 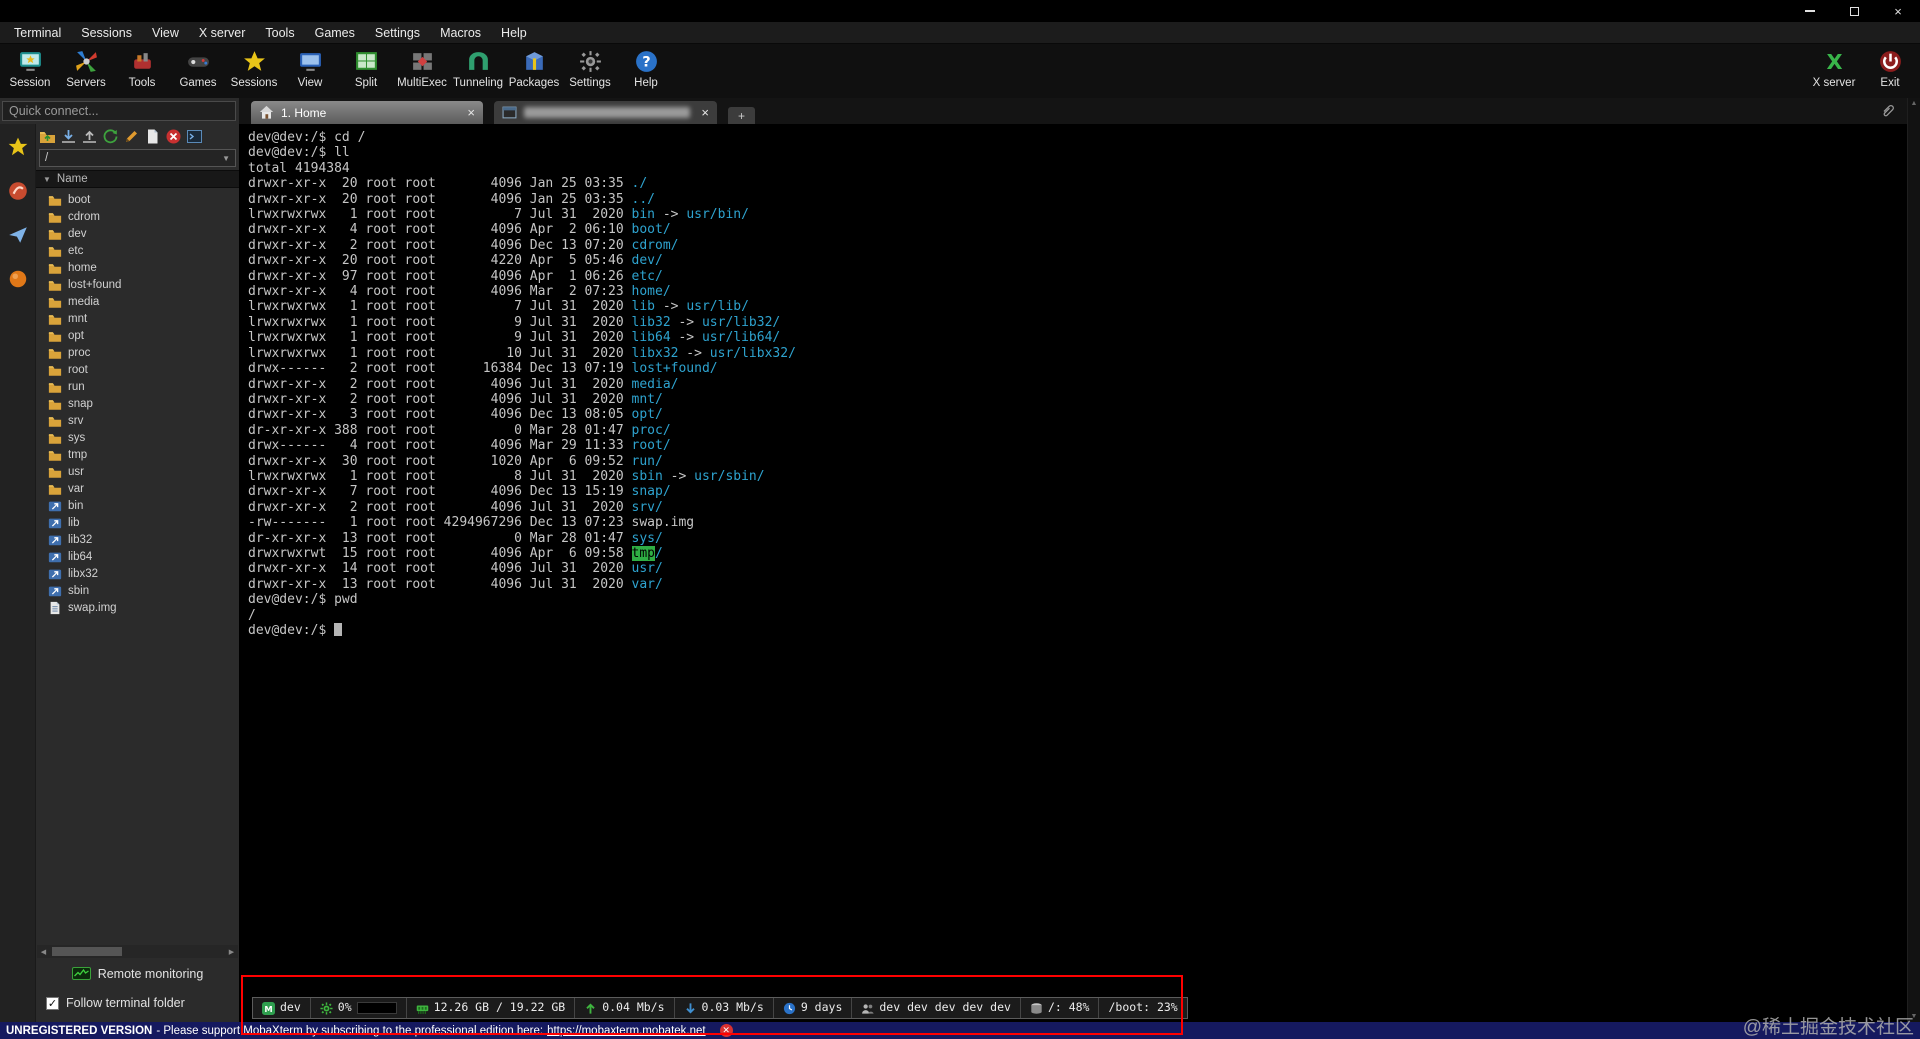 What do you see at coordinates (137, 216) in the screenshot?
I see `tree-item-cdrom: cdrom` at bounding box center [137, 216].